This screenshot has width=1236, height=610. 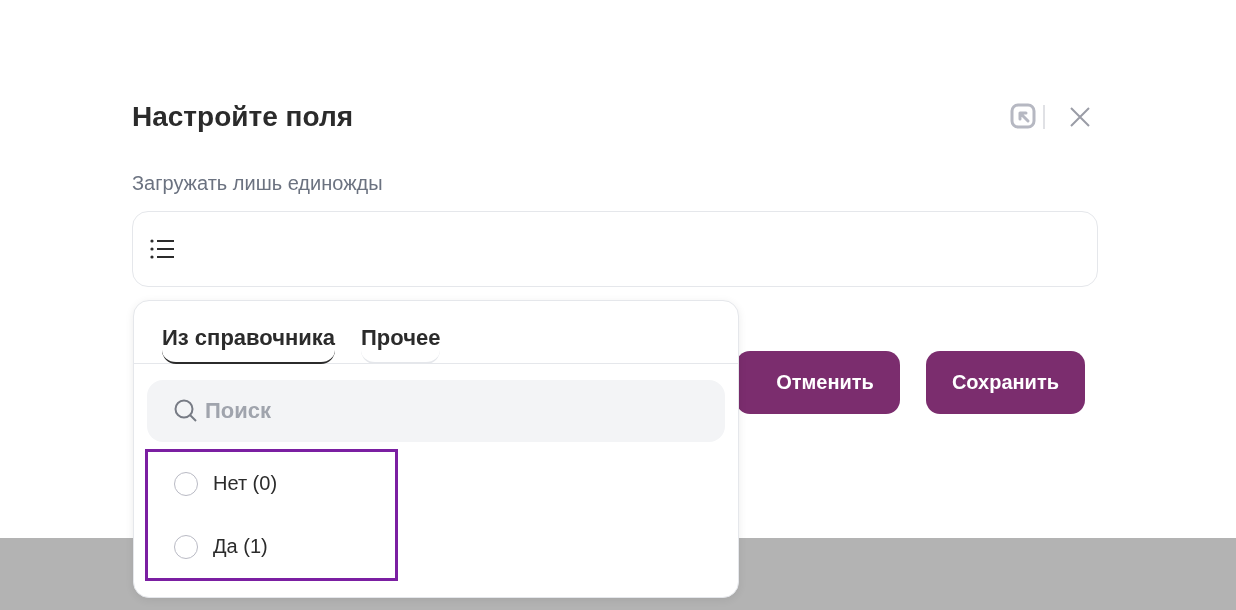 What do you see at coordinates (245, 483) in the screenshot?
I see `option-label: Нет (0)` at bounding box center [245, 483].